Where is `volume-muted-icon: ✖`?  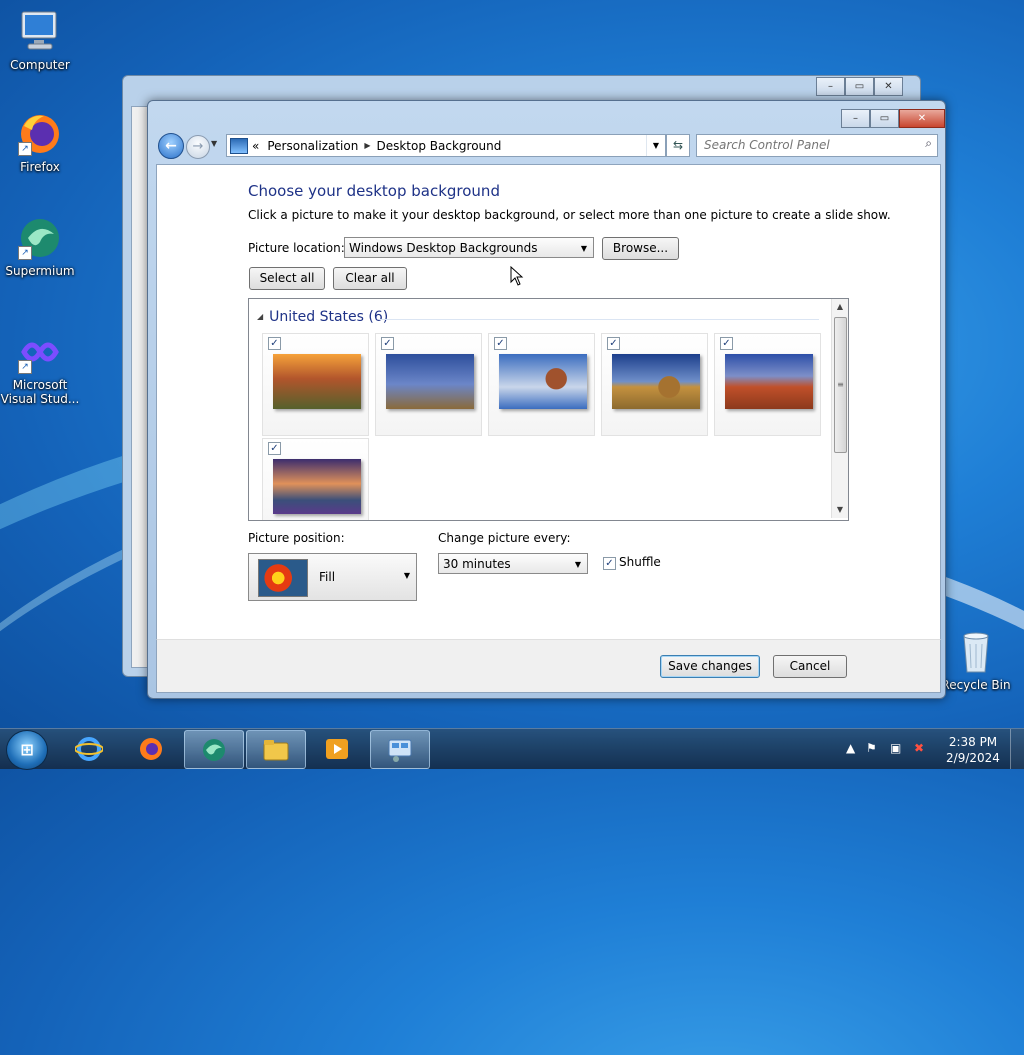
volume-muted-icon: ✖ is located at coordinates (919, 748).